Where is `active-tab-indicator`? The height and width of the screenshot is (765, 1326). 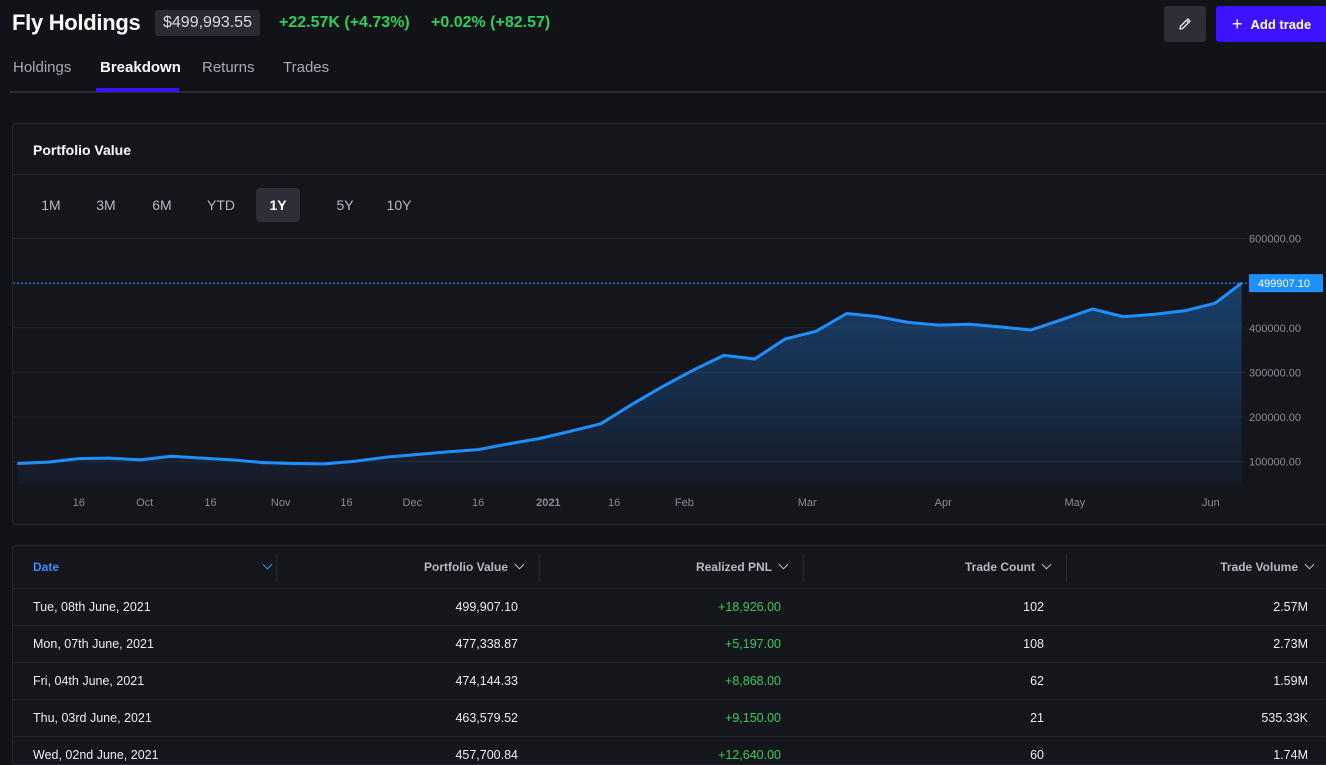
active-tab-indicator is located at coordinates (137, 90).